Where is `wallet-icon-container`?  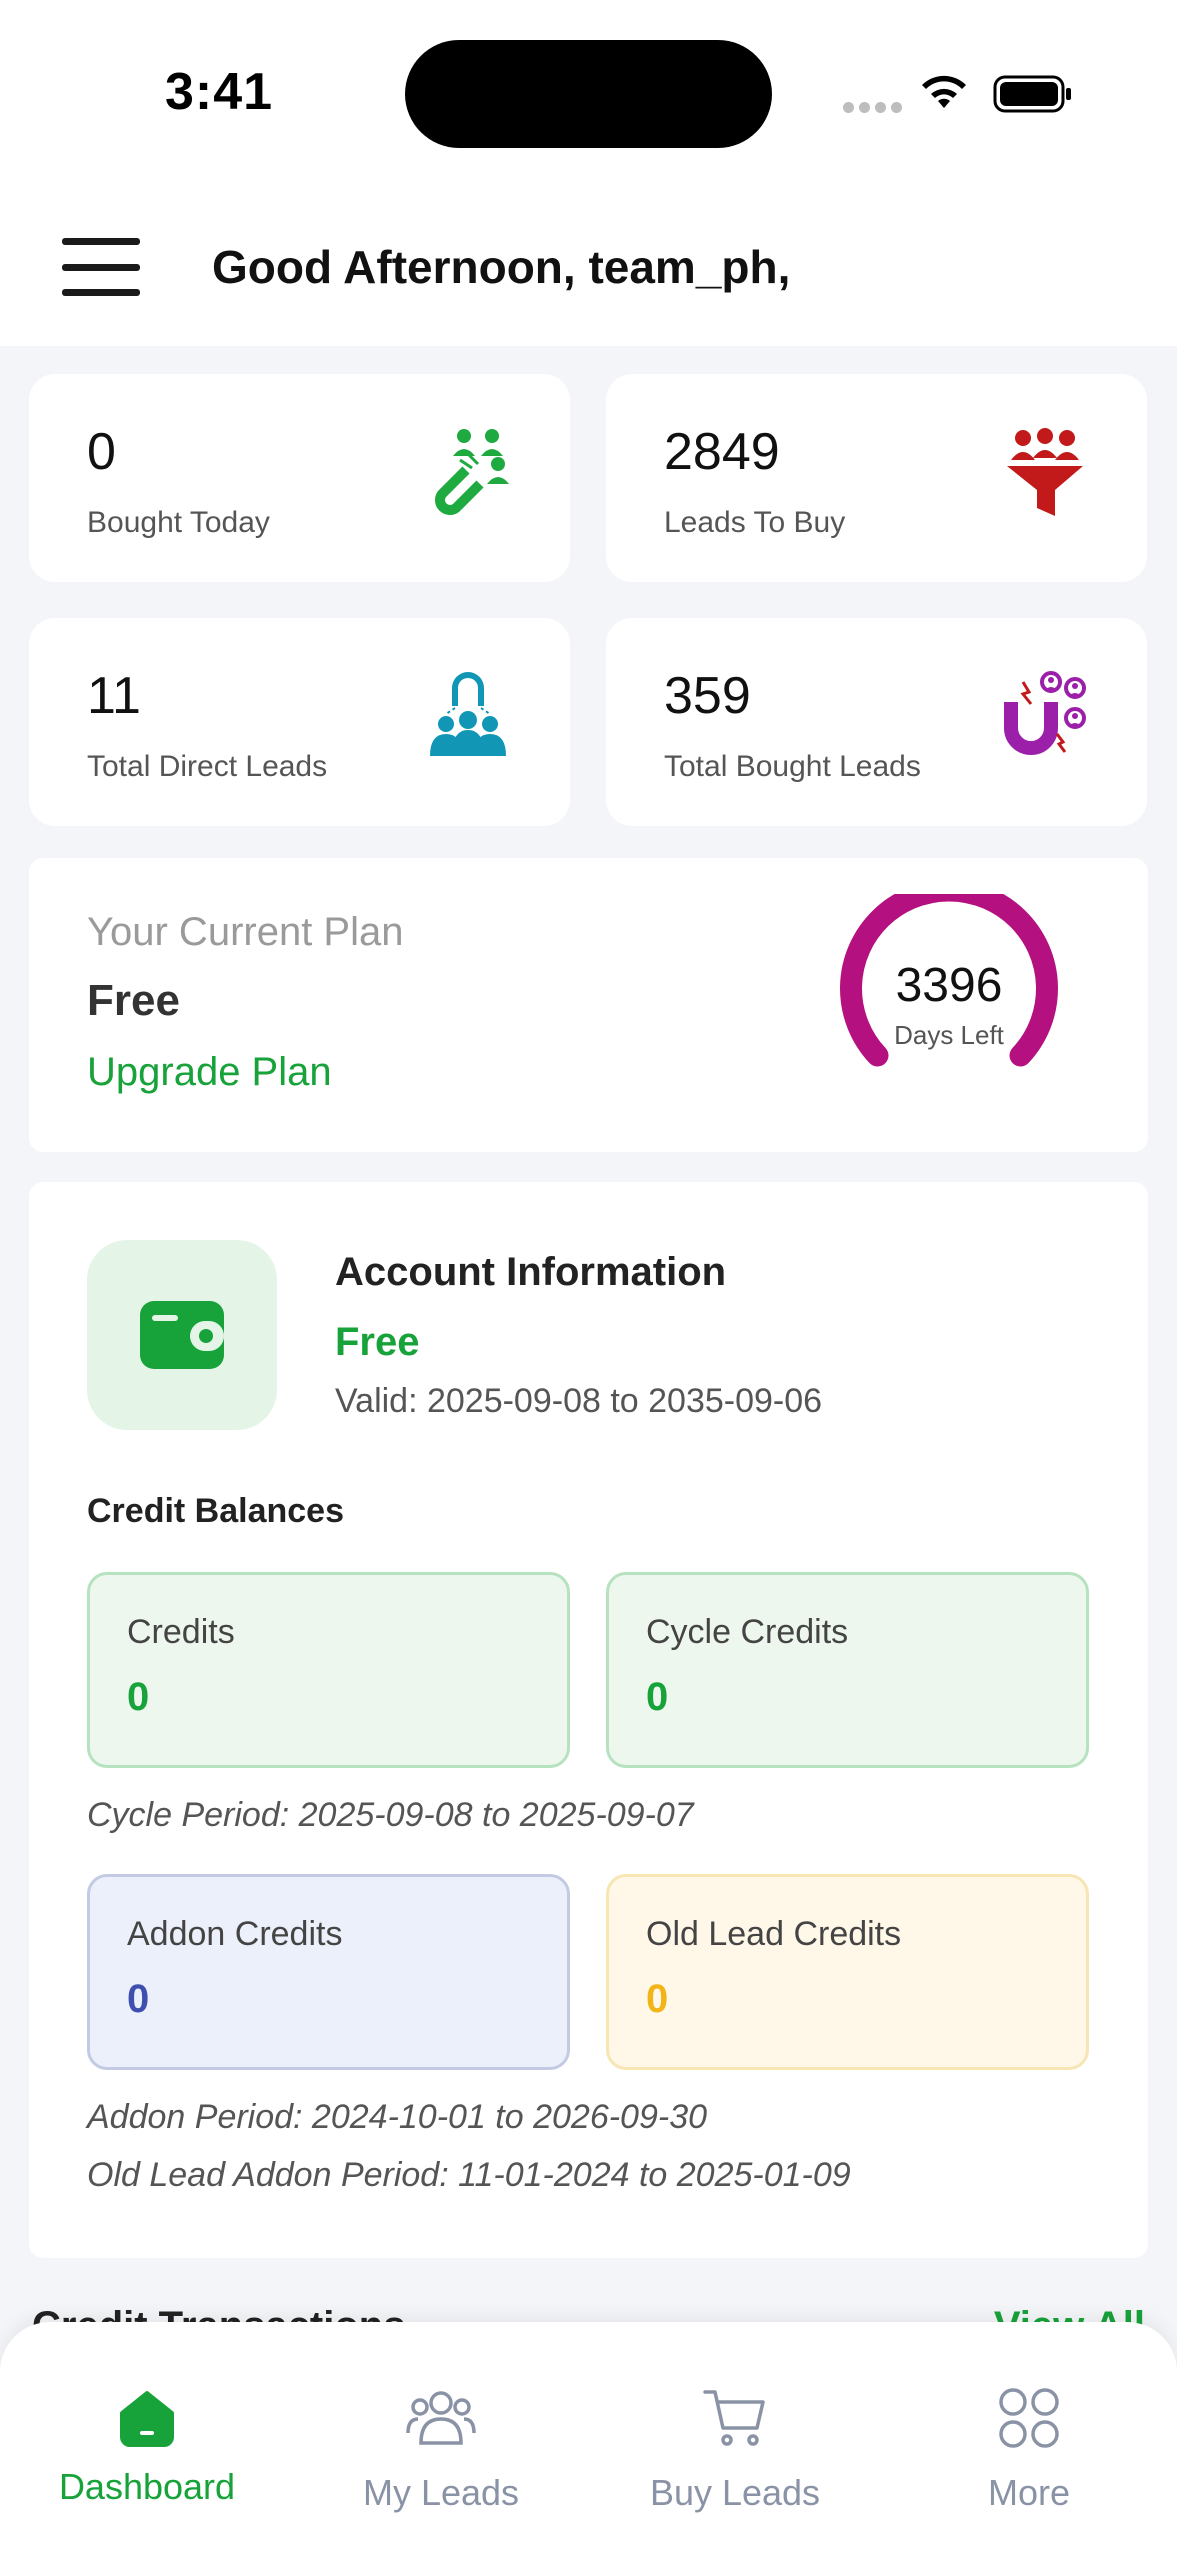
wallet-icon-container is located at coordinates (182, 1335).